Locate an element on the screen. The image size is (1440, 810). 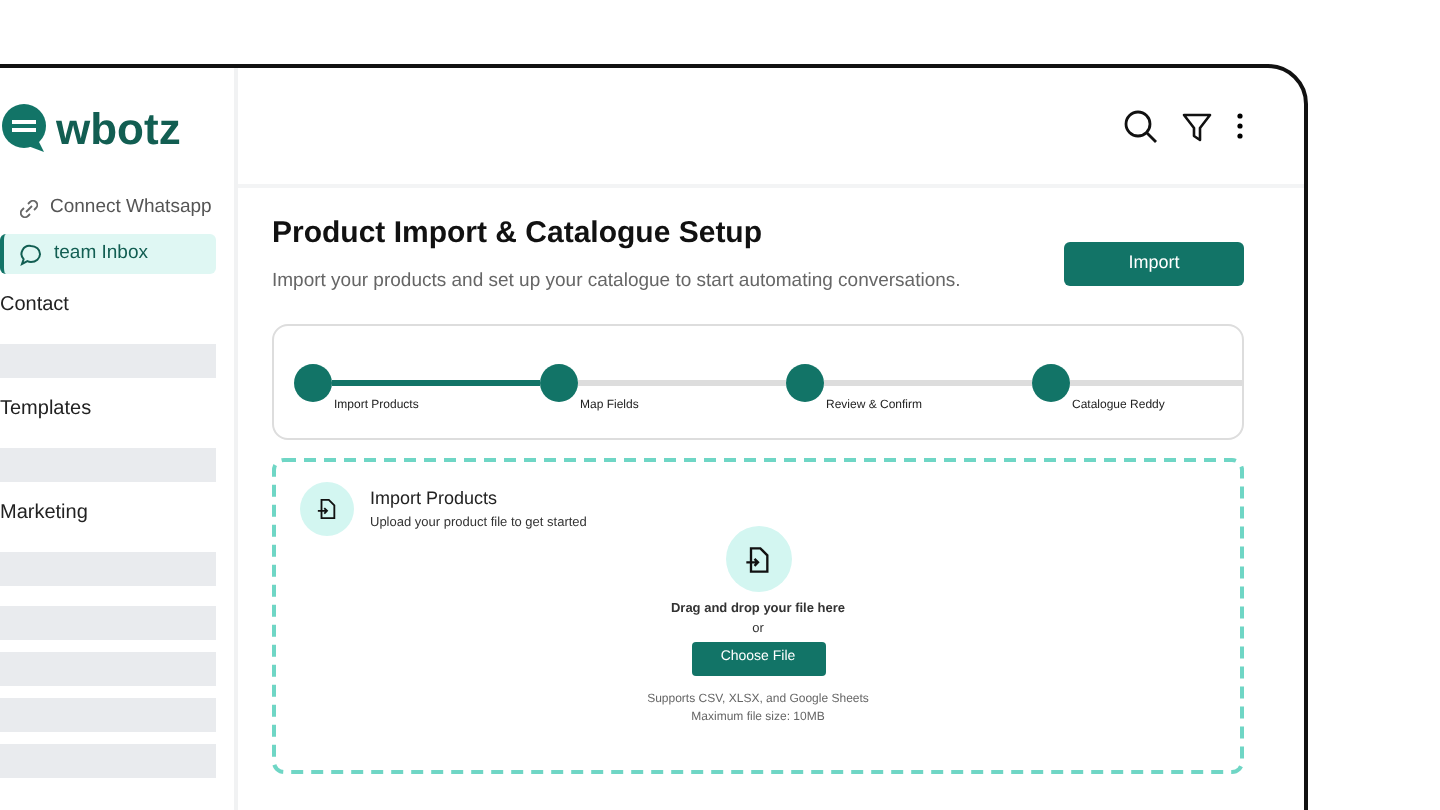
sidebar-item: team Inbox is located at coordinates (108, 254).